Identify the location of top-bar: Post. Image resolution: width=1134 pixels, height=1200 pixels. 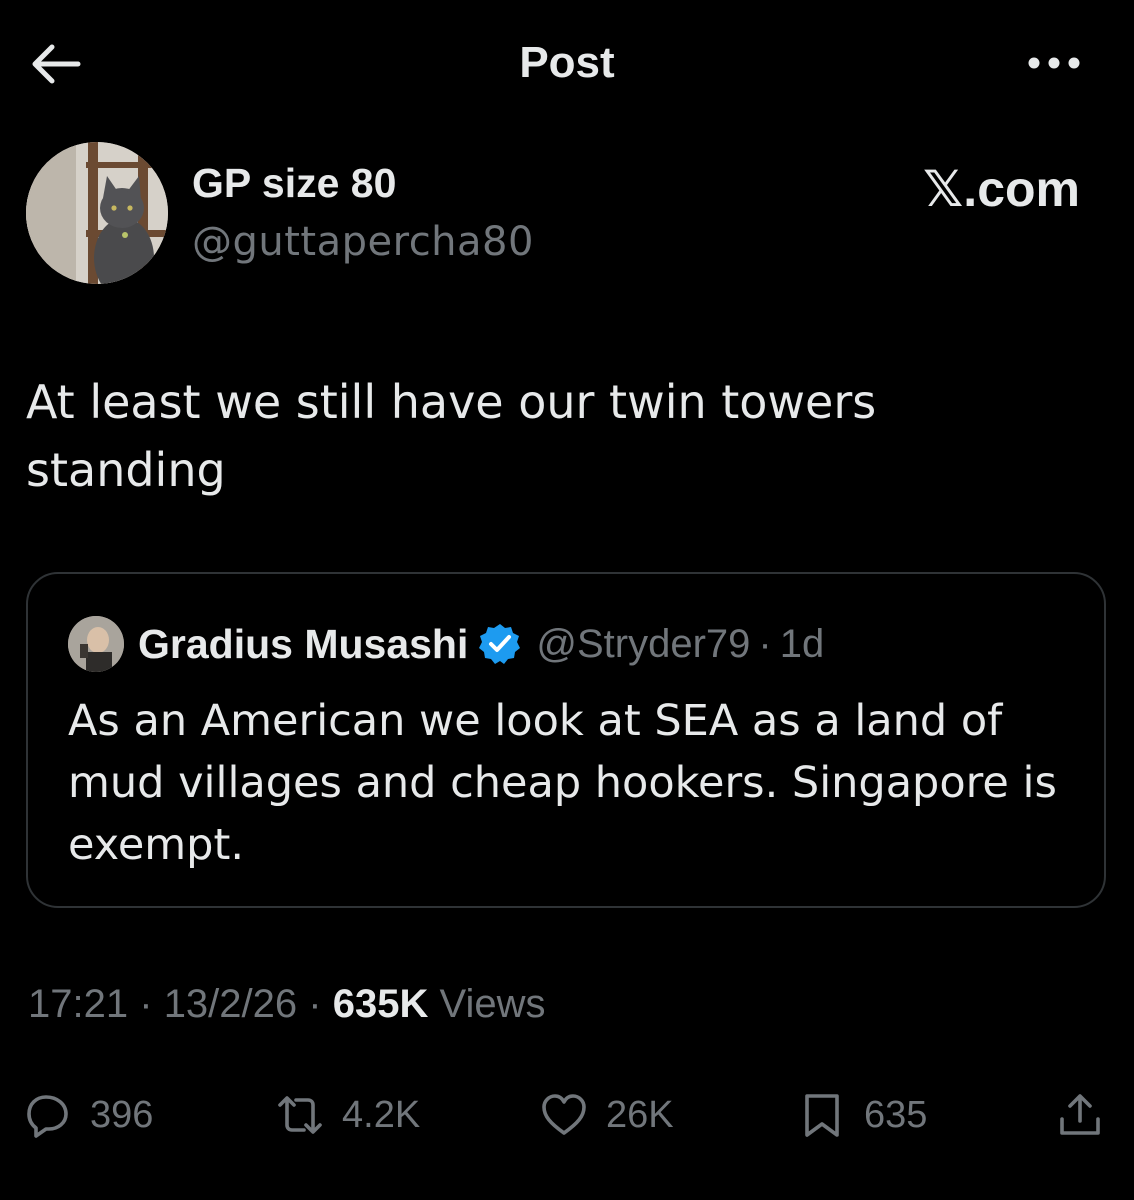
(567, 62).